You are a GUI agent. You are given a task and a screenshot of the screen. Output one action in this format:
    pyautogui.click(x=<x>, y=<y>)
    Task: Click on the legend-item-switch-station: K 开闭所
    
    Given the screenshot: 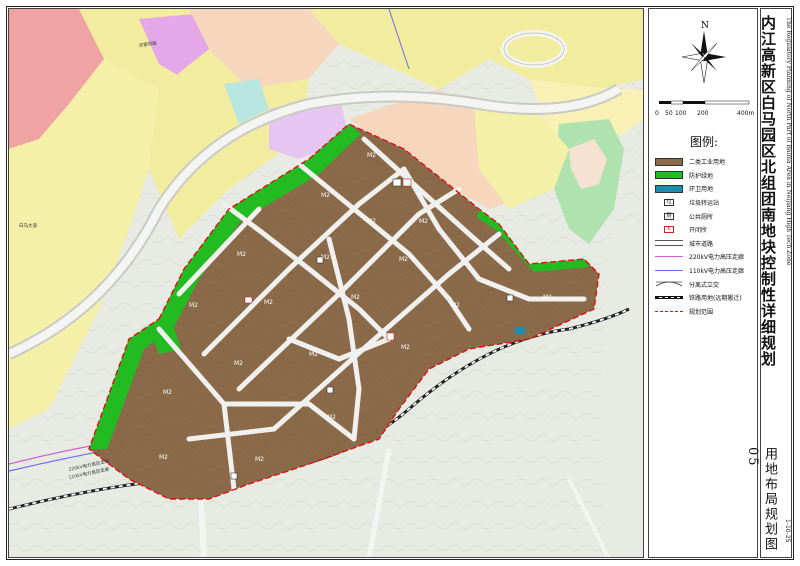 What is the action you would take?
    pyautogui.click(x=699, y=230)
    